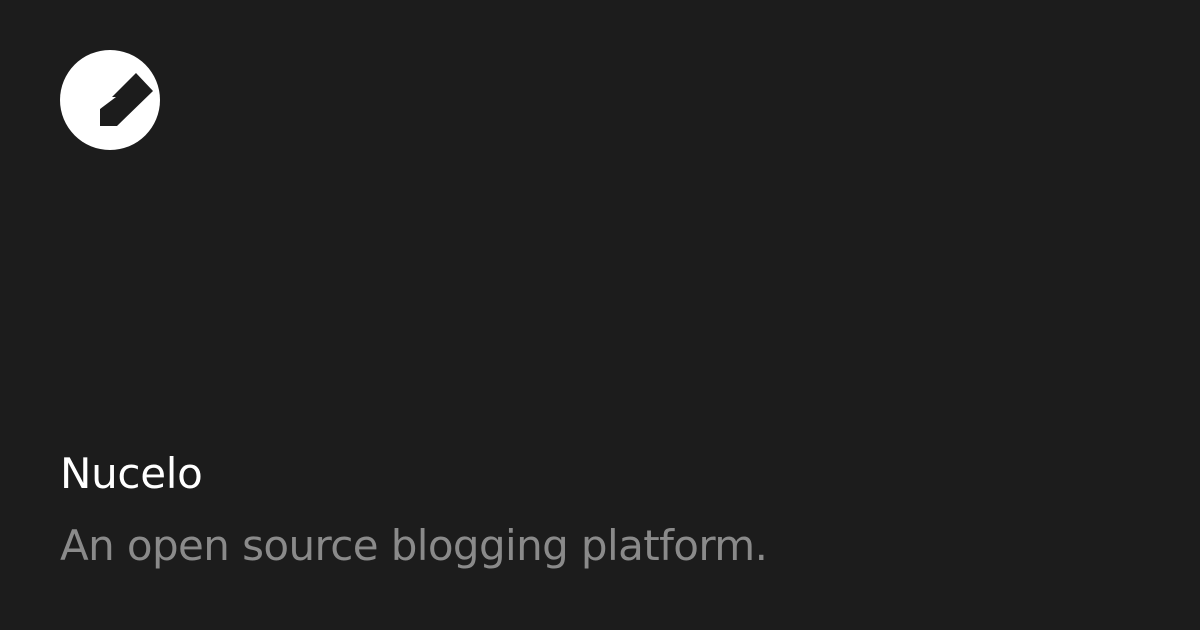 The width and height of the screenshot is (1200, 630). Describe the element at coordinates (110, 100) in the screenshot. I see `nucelo-logo-icon` at that location.